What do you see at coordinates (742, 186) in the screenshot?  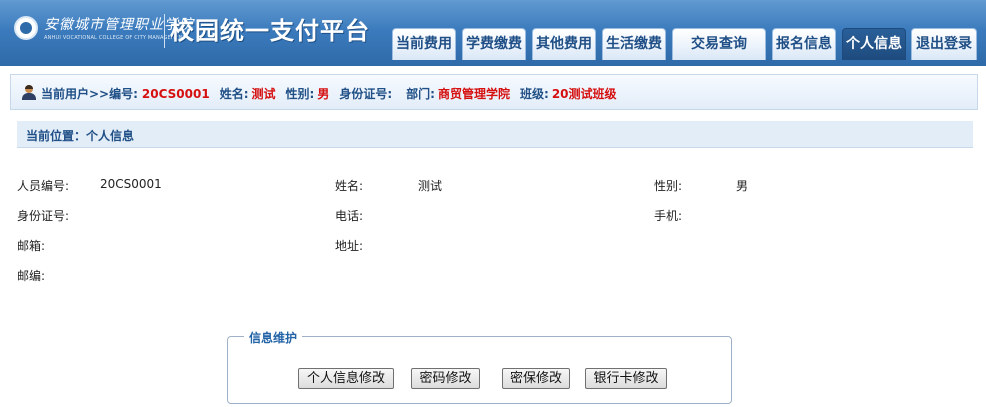 I see `gender-value: 男` at bounding box center [742, 186].